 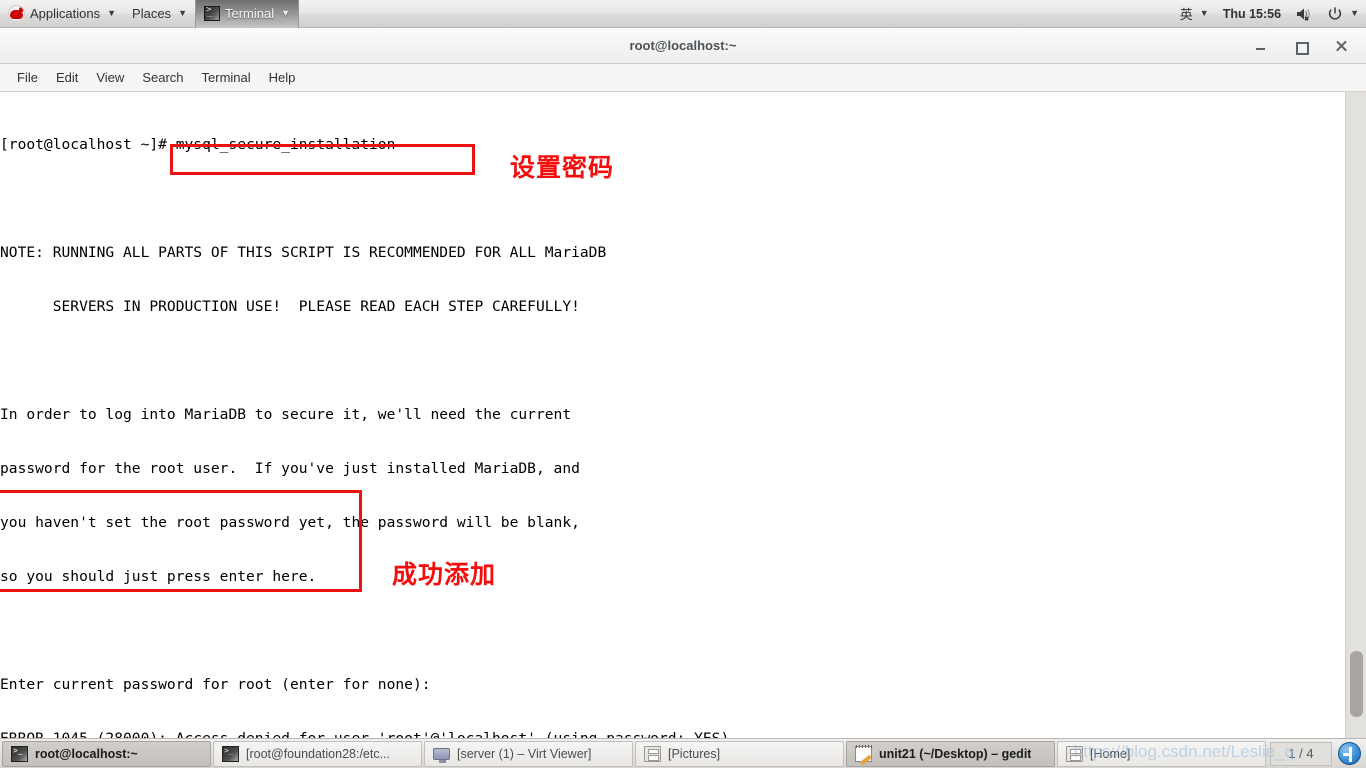 I want to click on volume-muted-icon, so click(x=1304, y=14).